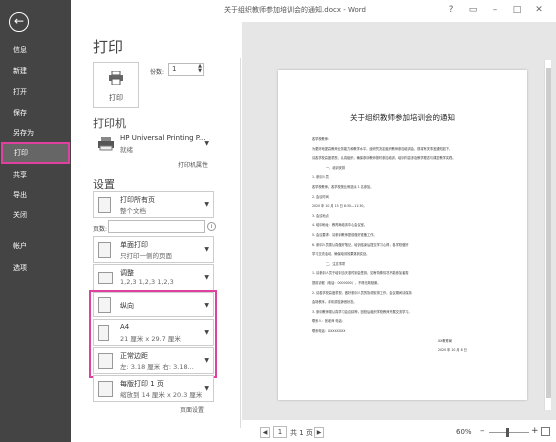 This screenshot has height=442, width=556. Describe the element at coordinates (134, 356) in the screenshot. I see `margins-title: 正常边距` at that location.